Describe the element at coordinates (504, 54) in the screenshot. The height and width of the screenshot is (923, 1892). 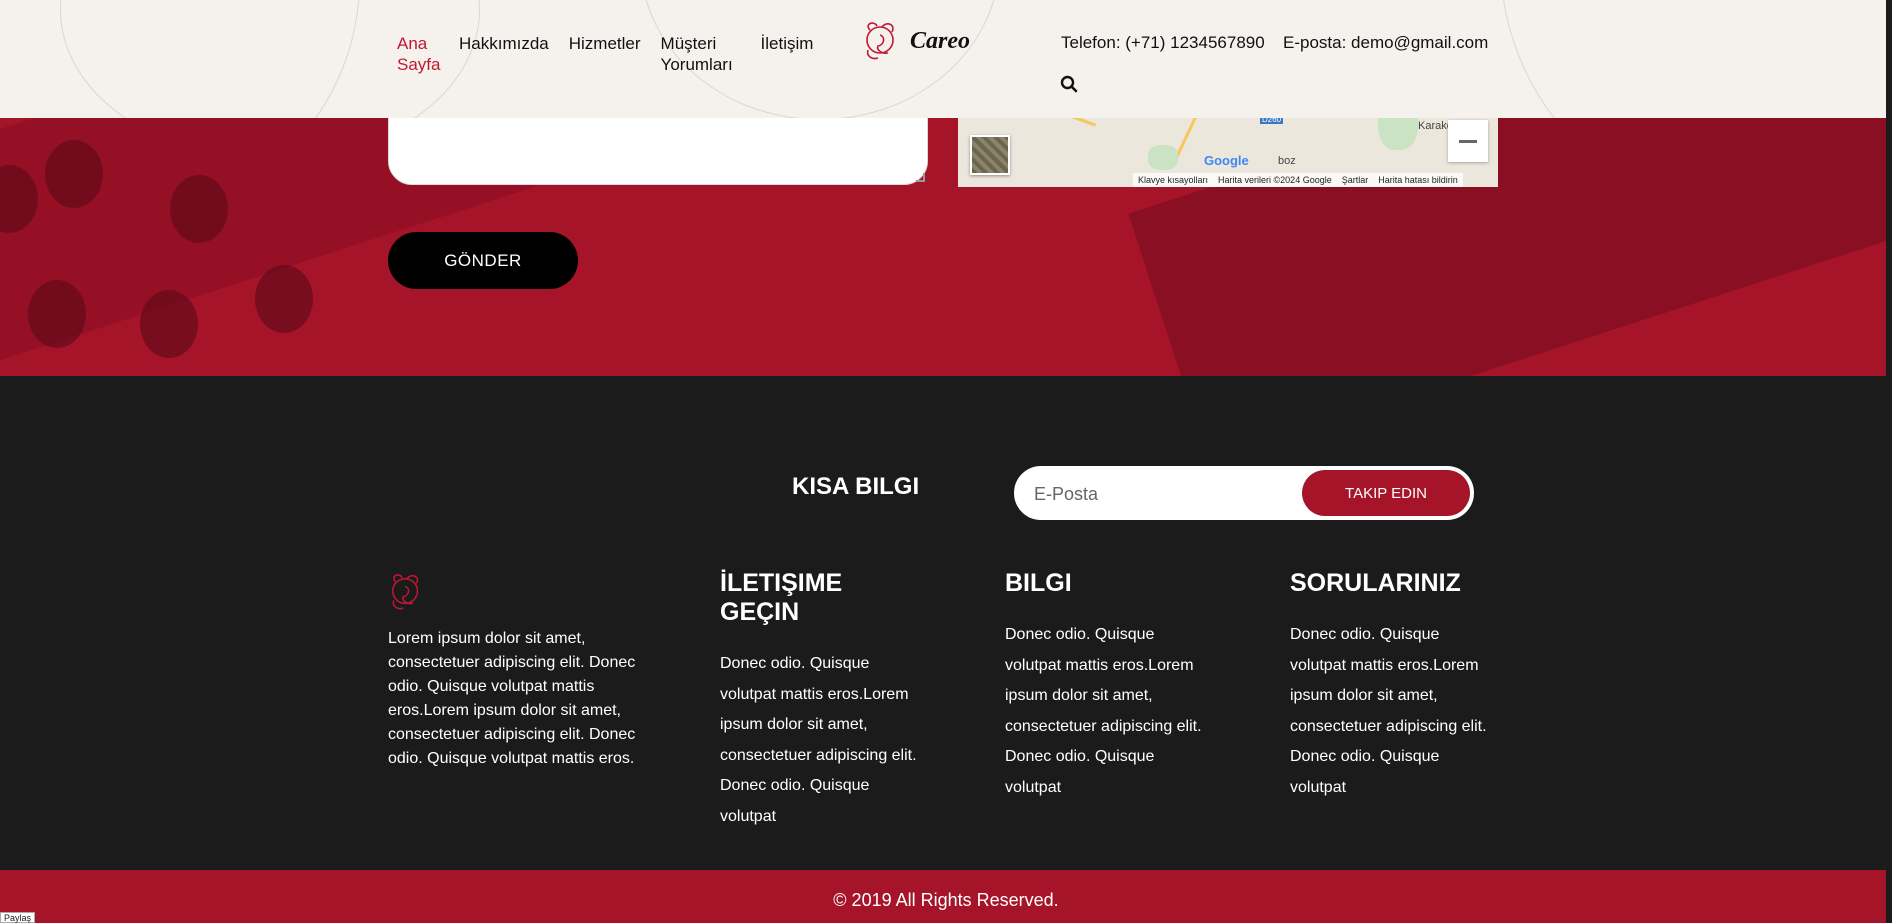
I see `nav-item-about: Hakkımızda` at that location.